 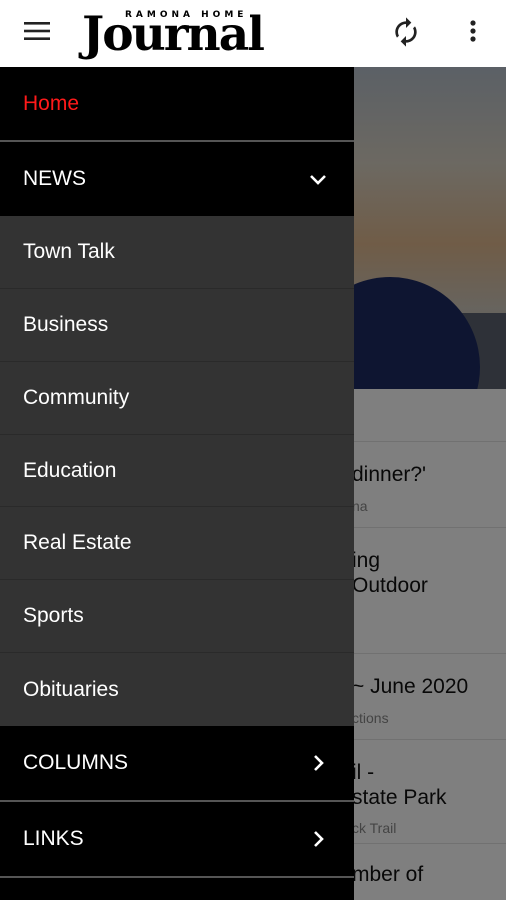 What do you see at coordinates (69, 251) in the screenshot?
I see `drawer-item-label: Town Talk` at bounding box center [69, 251].